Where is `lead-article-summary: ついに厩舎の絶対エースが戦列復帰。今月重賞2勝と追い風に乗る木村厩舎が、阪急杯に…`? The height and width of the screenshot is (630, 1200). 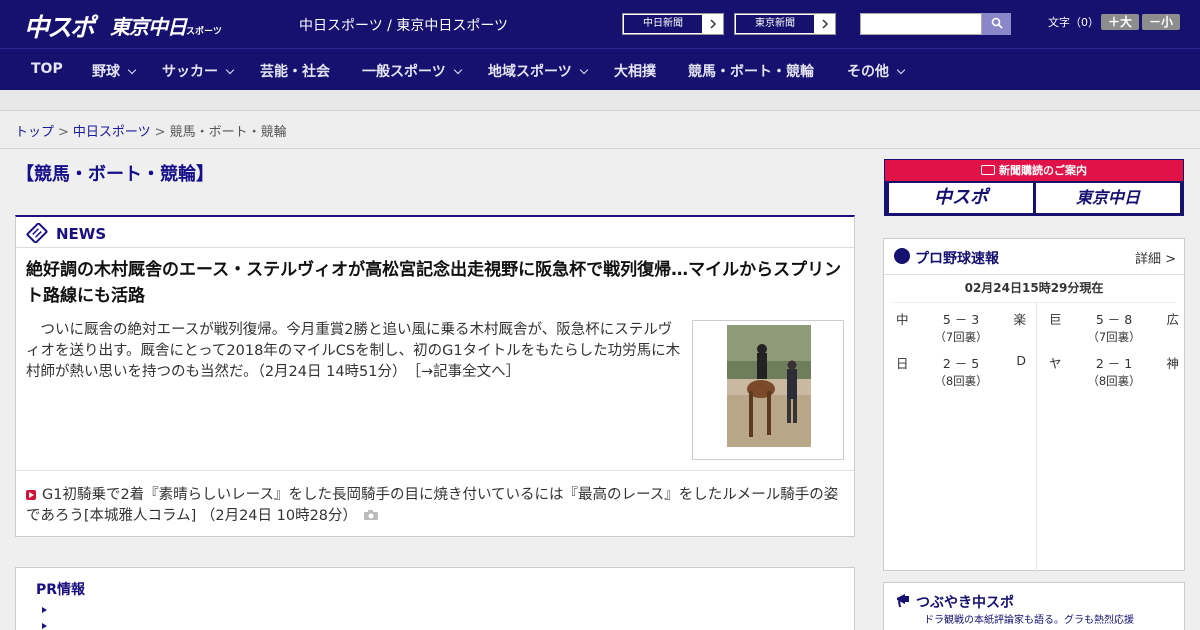
lead-article-summary: ついに厩舎の絶対エースが戦列復帰。今月重賞2勝と追い風に乗る木村厩舎が、阪急杯に… is located at coordinates (354, 351).